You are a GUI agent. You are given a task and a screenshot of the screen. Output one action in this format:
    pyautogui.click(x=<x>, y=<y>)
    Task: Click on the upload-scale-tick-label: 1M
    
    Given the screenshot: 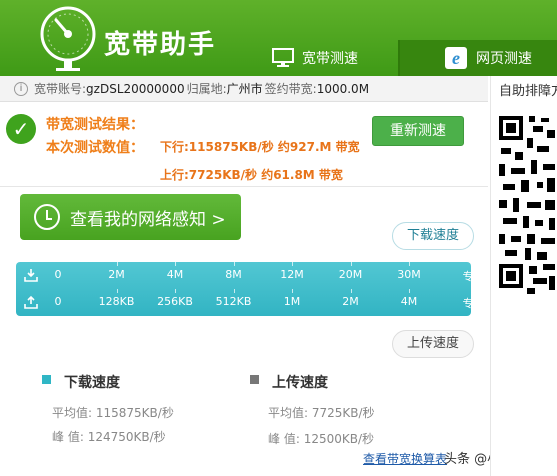 What is the action you would take?
    pyautogui.click(x=292, y=301)
    